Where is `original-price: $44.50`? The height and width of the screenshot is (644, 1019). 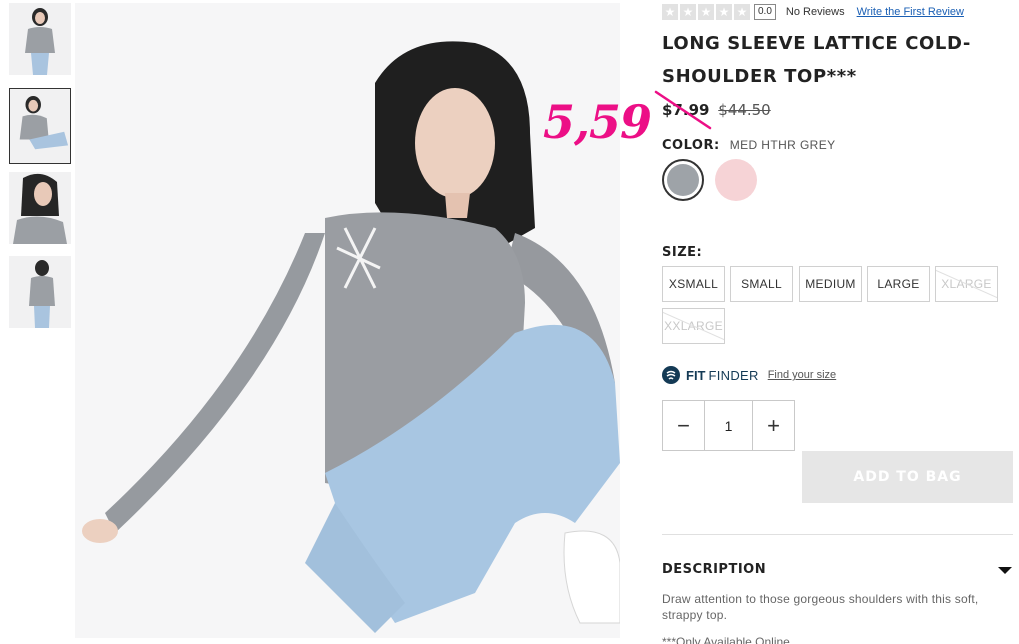 original-price: $44.50 is located at coordinates (744, 110).